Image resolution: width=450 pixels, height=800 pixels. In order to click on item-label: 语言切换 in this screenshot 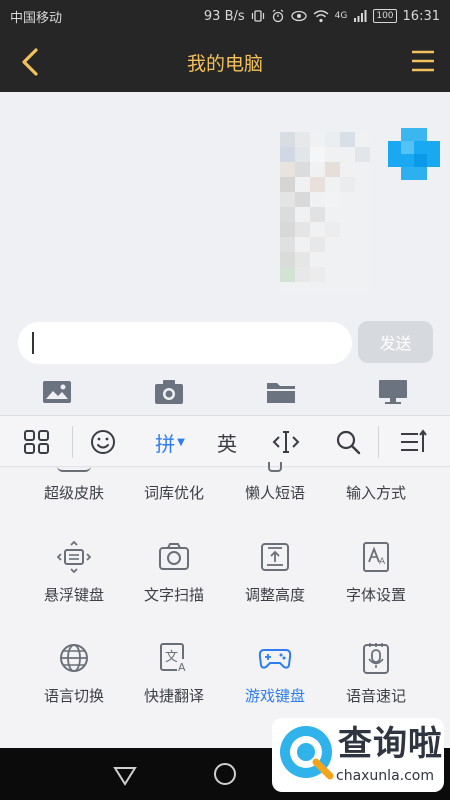, I will do `click(73, 696)`.